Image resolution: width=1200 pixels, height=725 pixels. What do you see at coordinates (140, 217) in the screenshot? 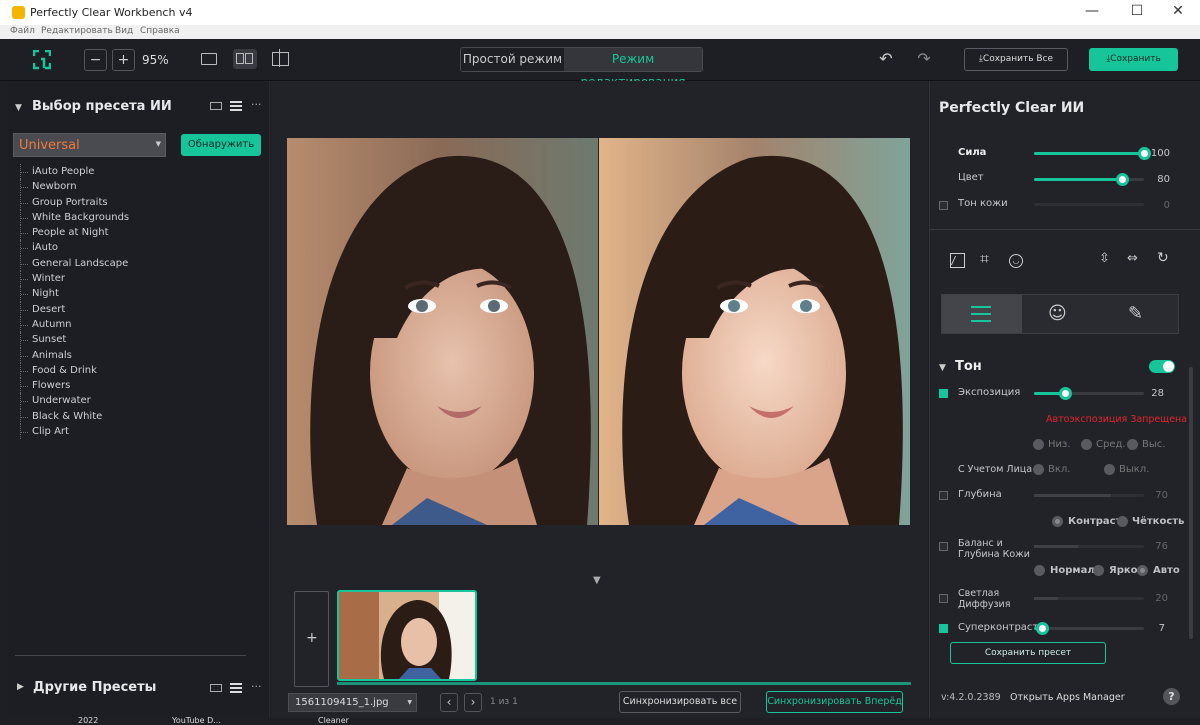
I see `preset-item: White Backgrounds` at bounding box center [140, 217].